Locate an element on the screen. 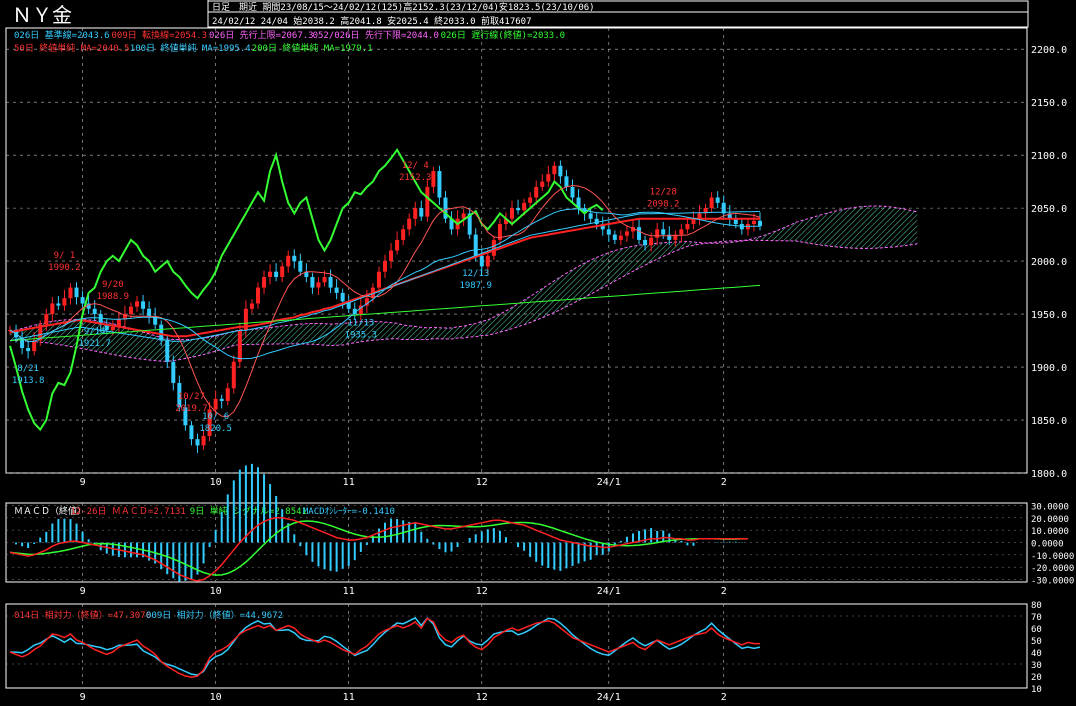 This screenshot has height=706, width=1076. rsi14-line is located at coordinates (384, 647).